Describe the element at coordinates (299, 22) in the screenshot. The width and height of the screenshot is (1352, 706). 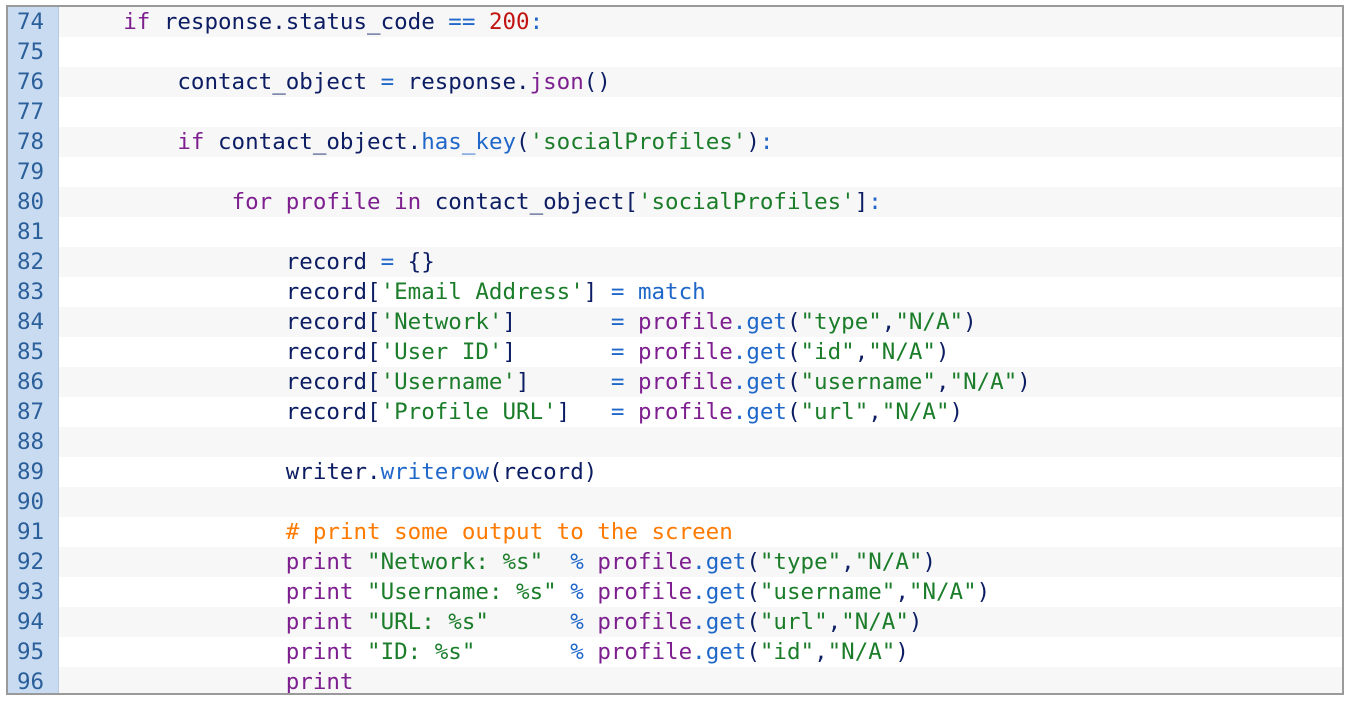
I see `code-token: response.status_code` at that location.